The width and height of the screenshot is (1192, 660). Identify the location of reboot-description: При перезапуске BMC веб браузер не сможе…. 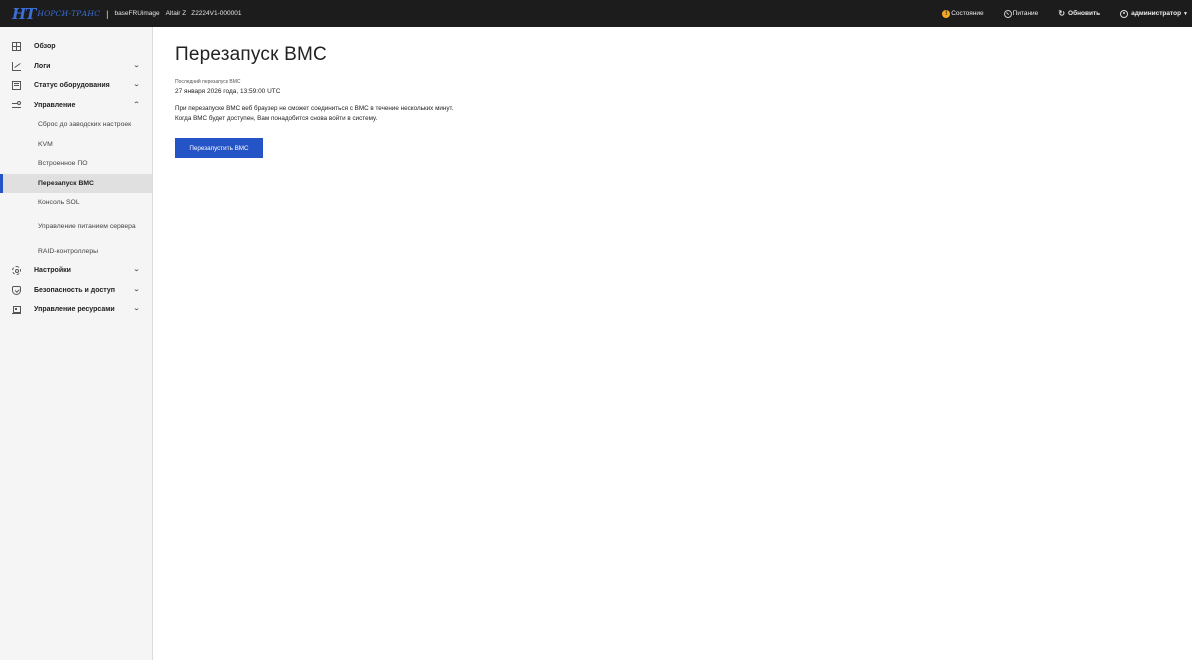
(314, 113).